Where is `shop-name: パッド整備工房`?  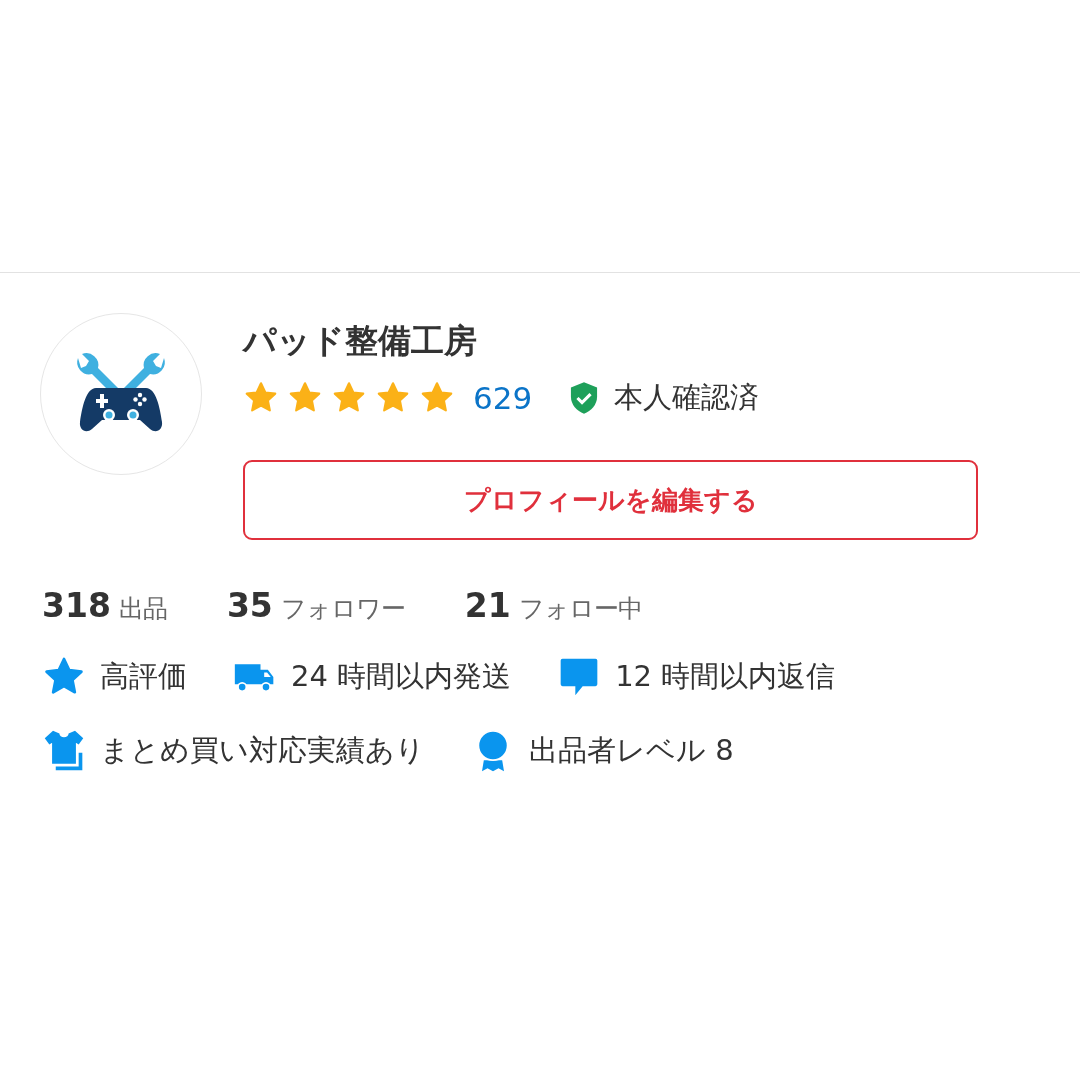 shop-name: パッド整備工房 is located at coordinates (360, 341).